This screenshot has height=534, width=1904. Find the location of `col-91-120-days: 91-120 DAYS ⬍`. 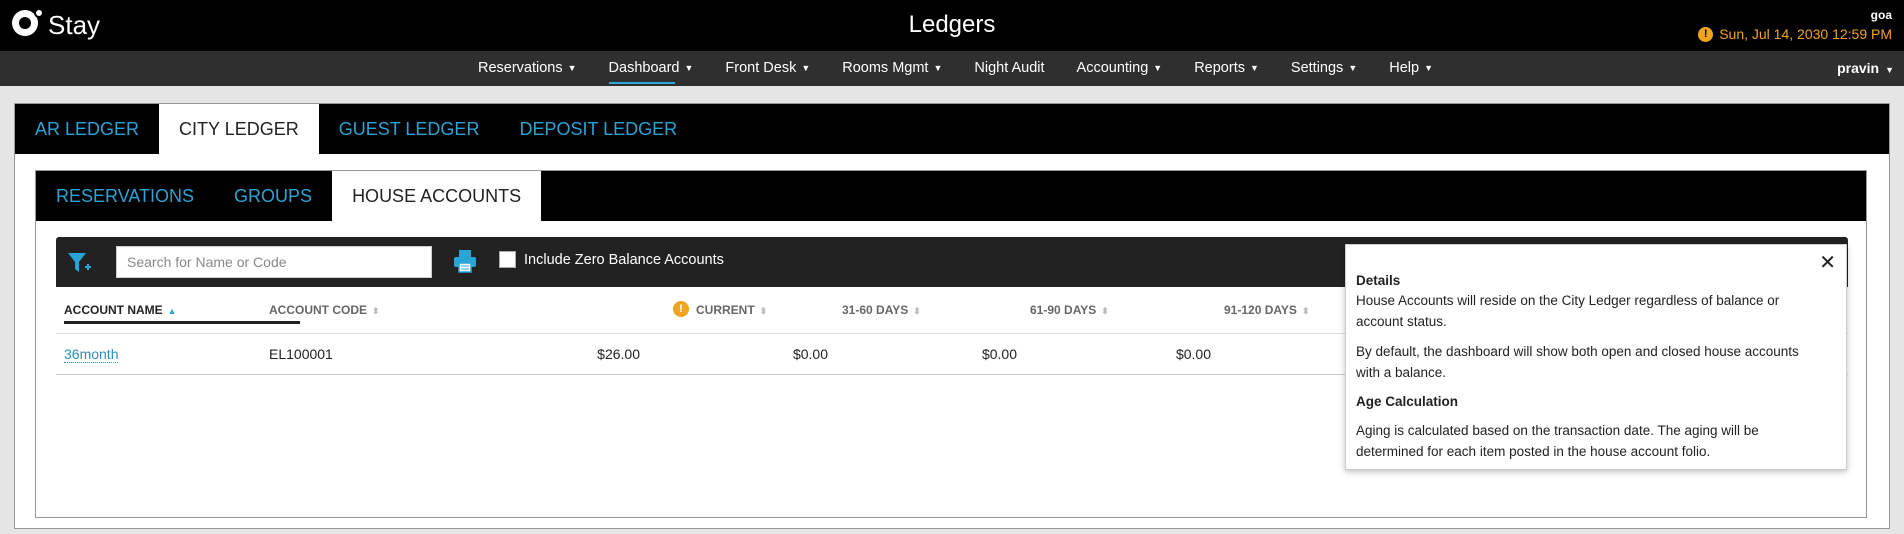

col-91-120-days: 91-120 DAYS ⬍ is located at coordinates (1266, 310).